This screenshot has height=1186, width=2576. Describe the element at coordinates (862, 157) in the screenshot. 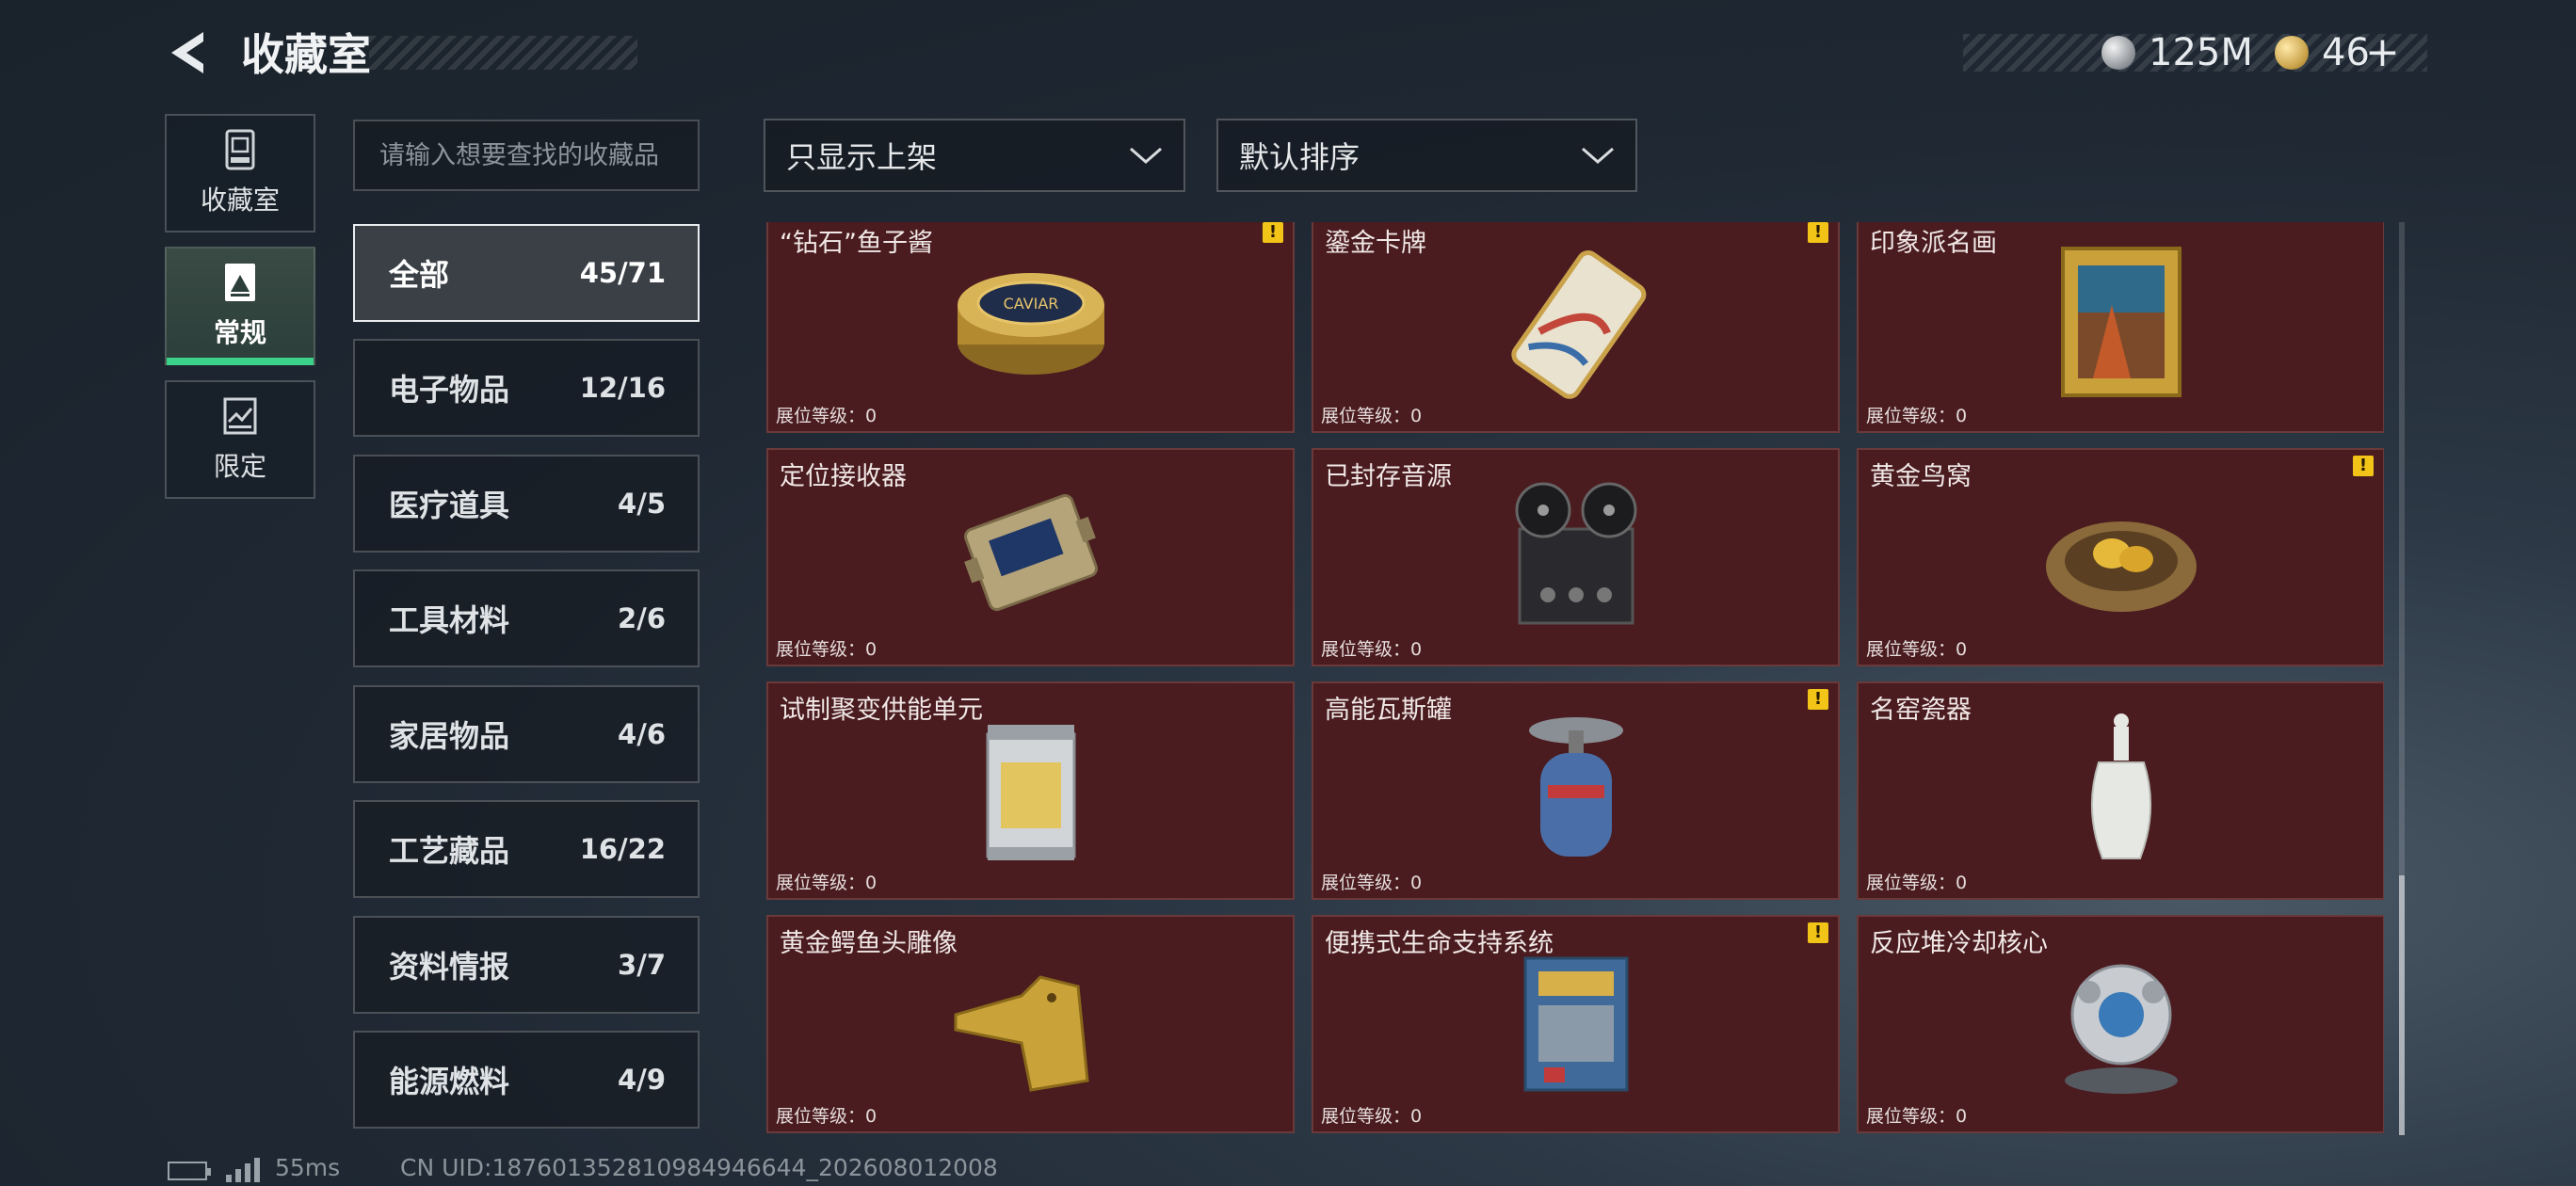

I see `display-filter-value: 只显示上架` at that location.